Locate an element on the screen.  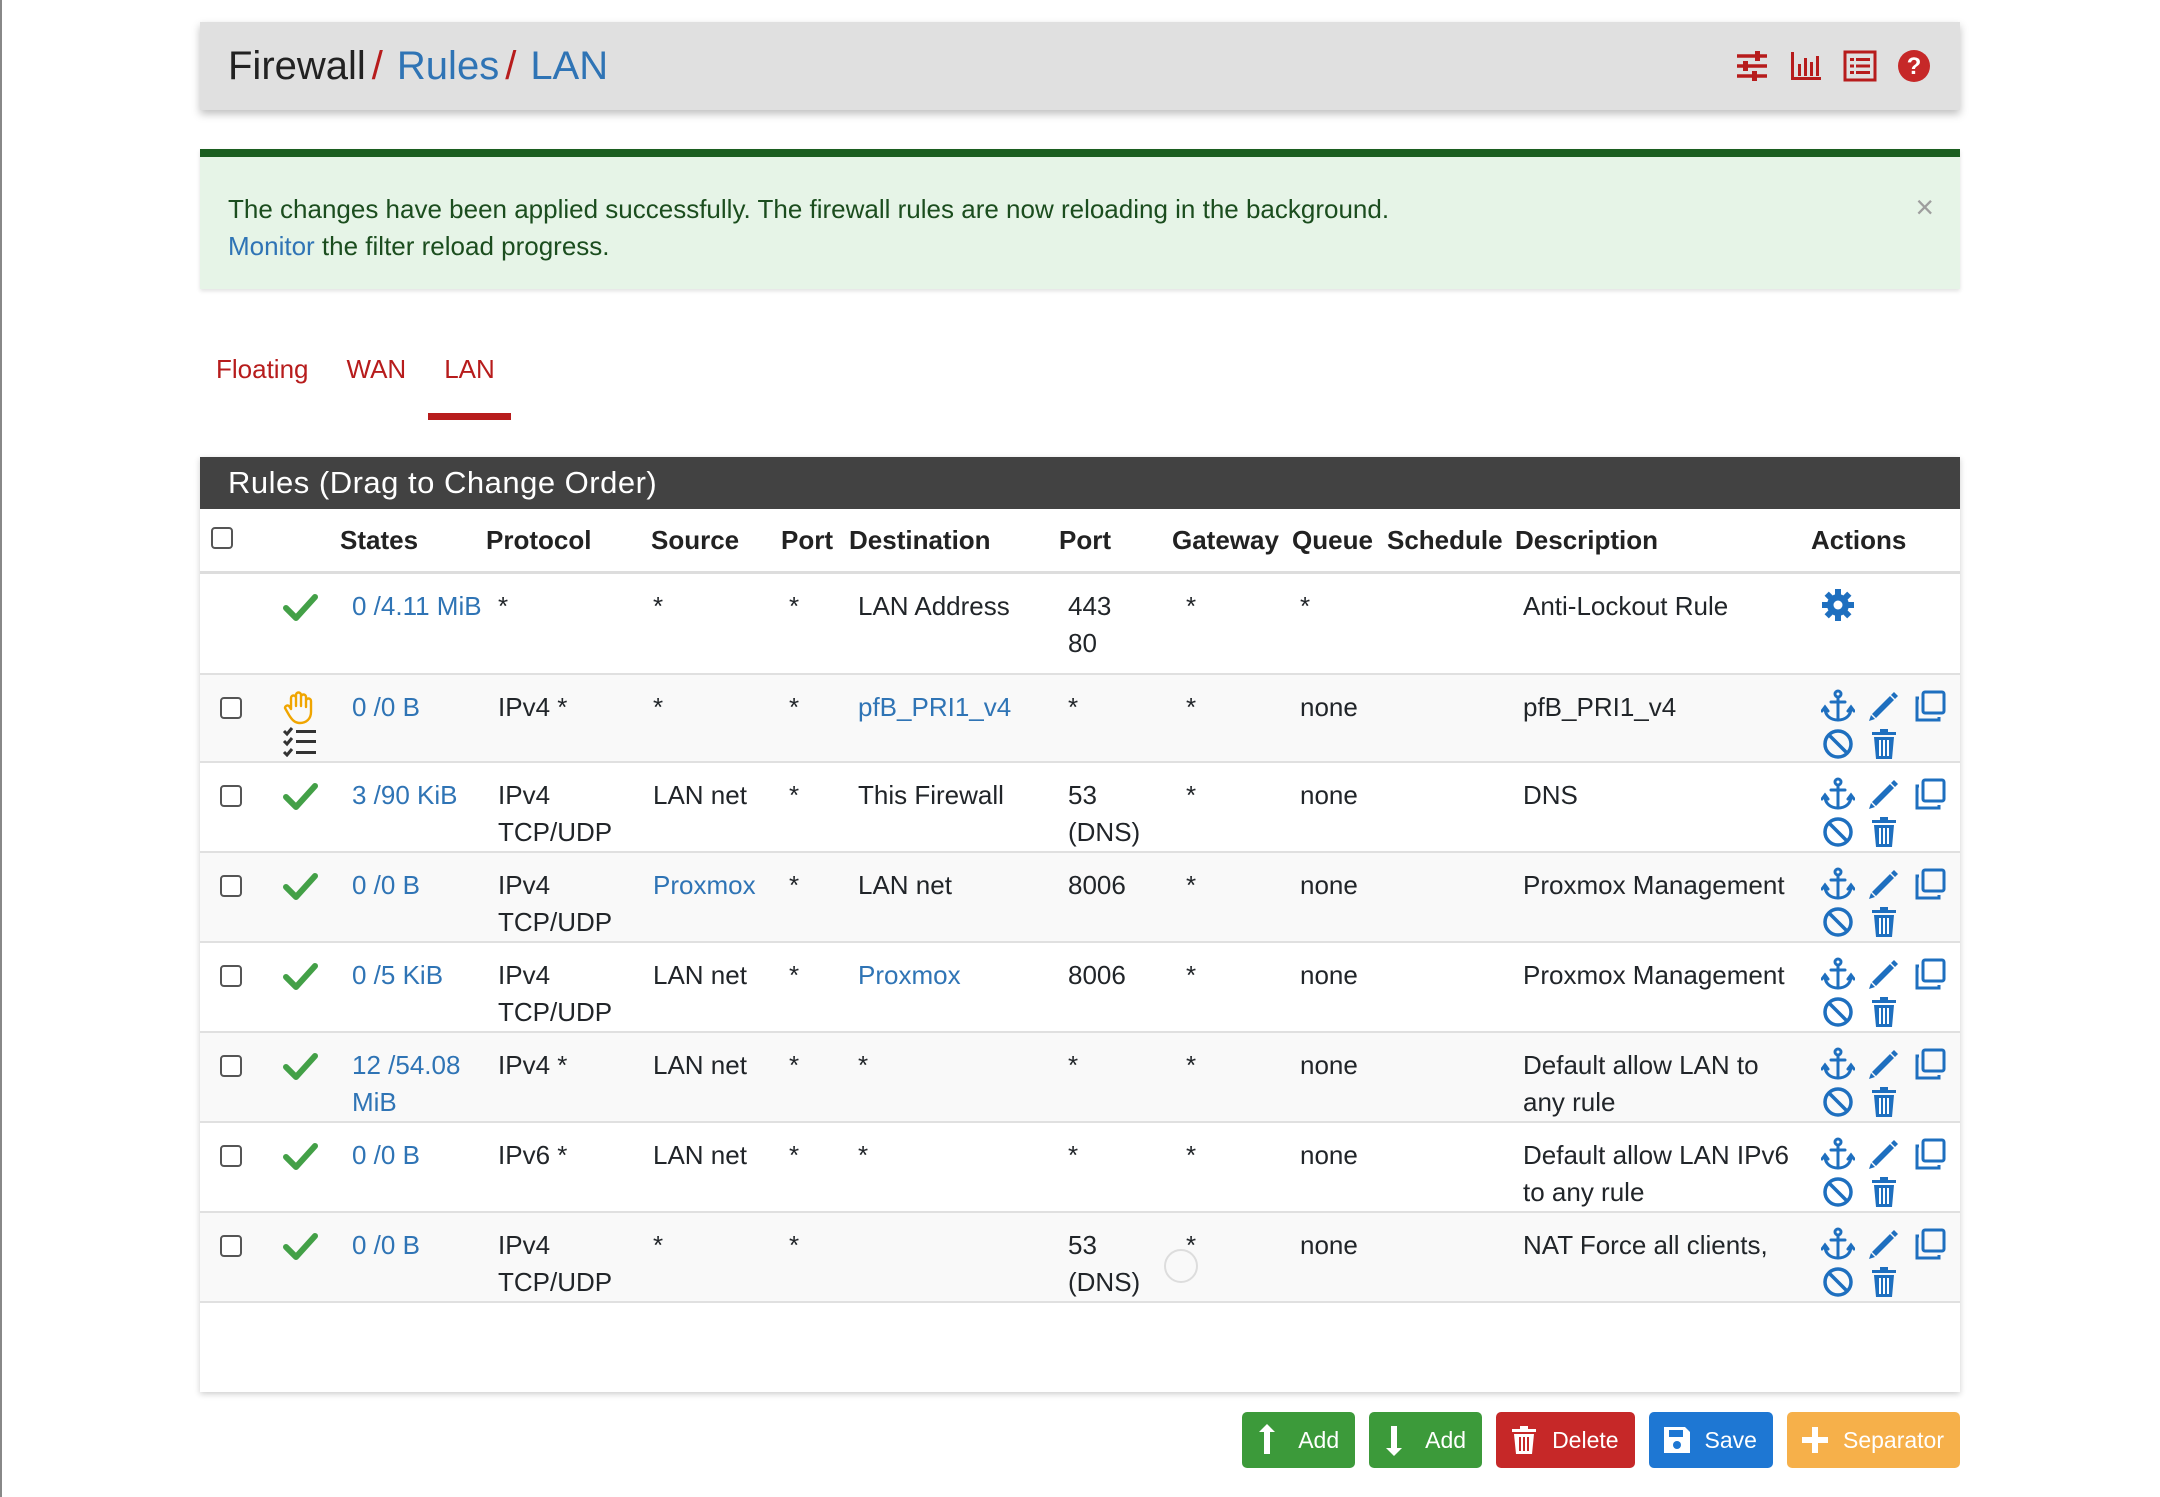
gear-icon is located at coordinates (1844, 605).